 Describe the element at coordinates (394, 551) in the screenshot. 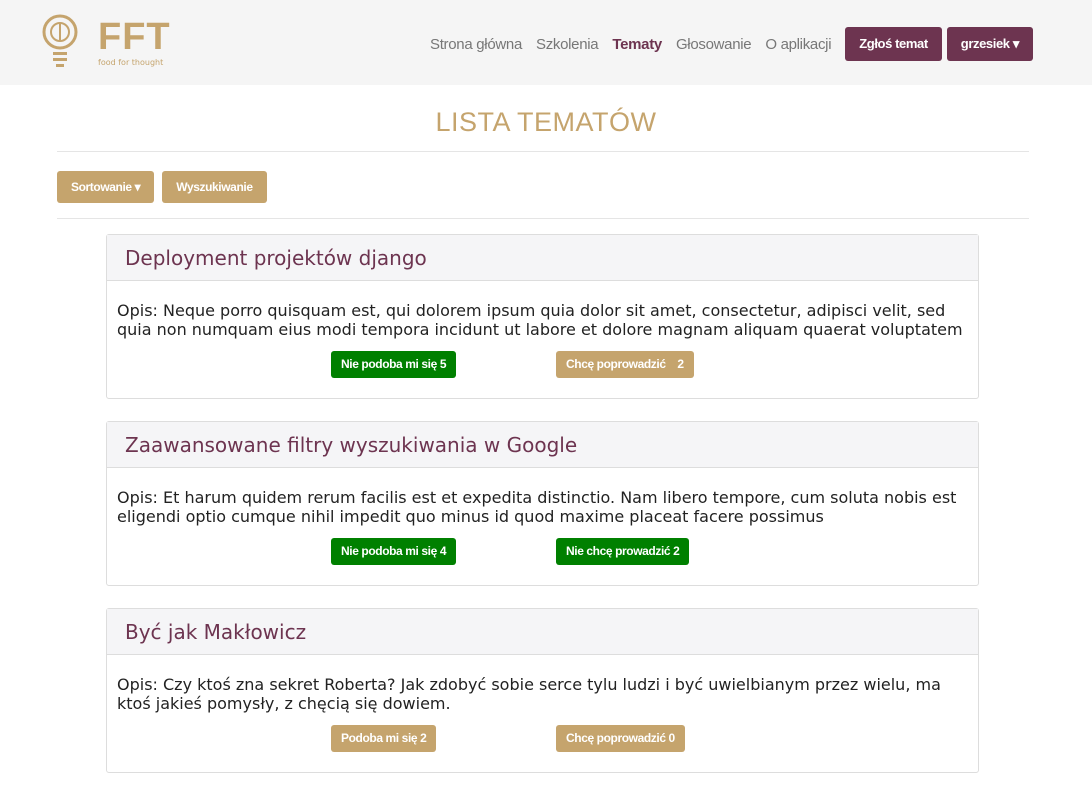

I see `like-button: Nie podoba mi się 4` at that location.